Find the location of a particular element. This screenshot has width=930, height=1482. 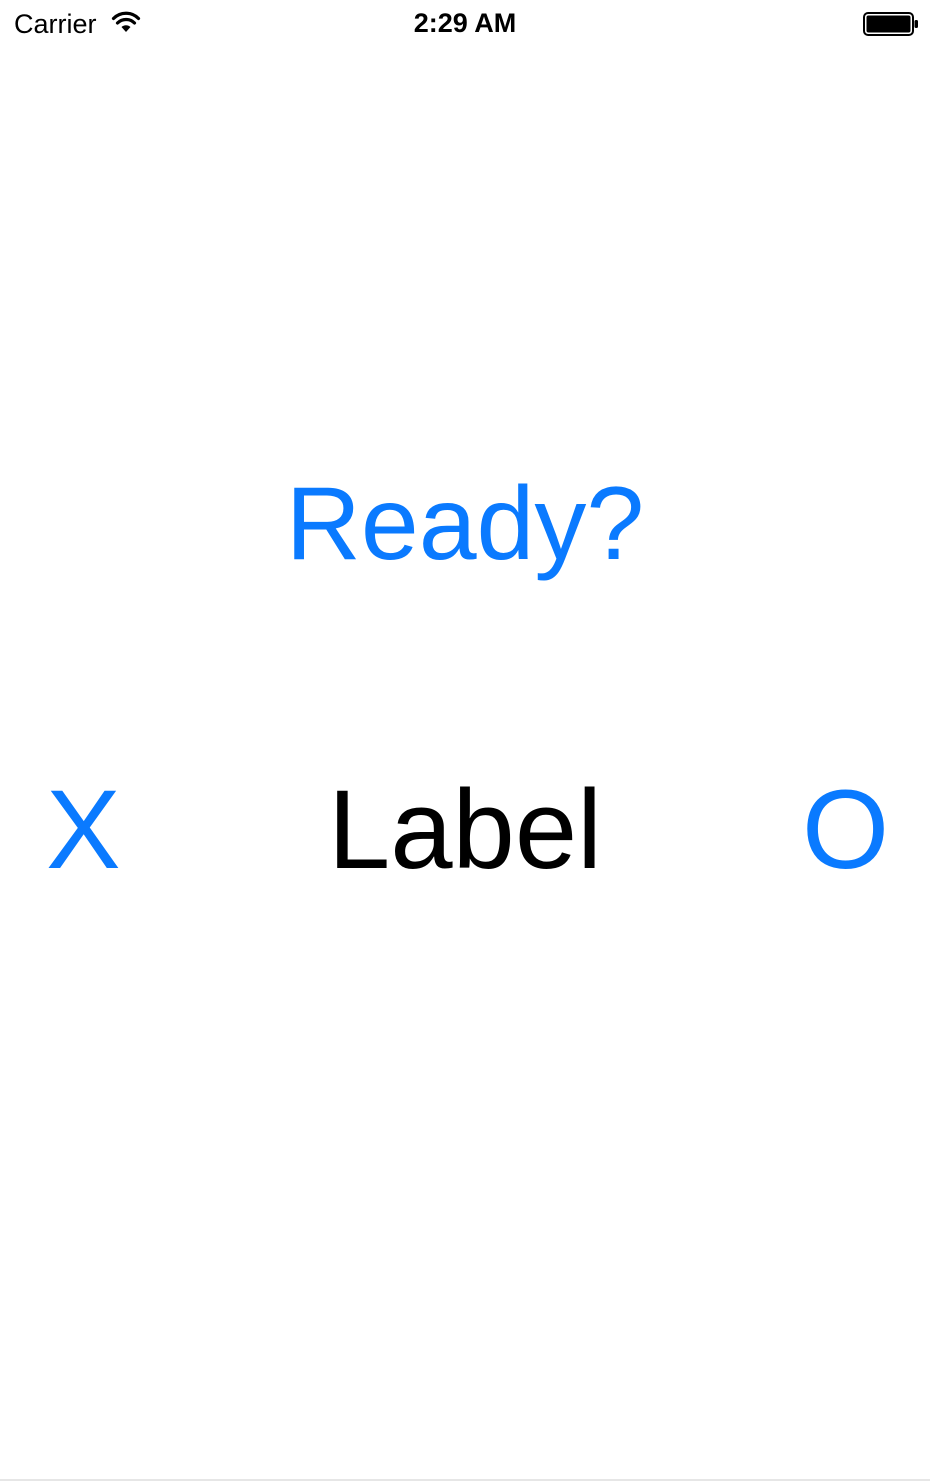

center-label: Label is located at coordinates (465, 829).